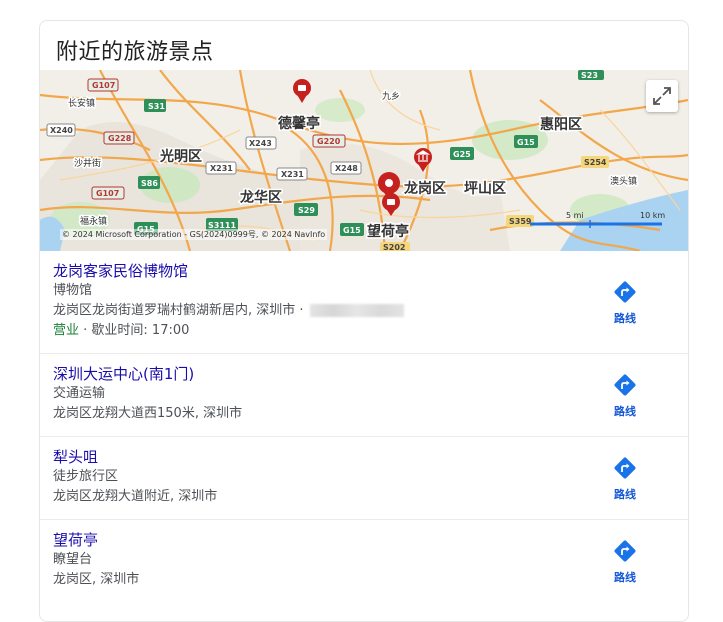  What do you see at coordinates (520, 221) in the screenshot?
I see `road-label: S359` at bounding box center [520, 221].